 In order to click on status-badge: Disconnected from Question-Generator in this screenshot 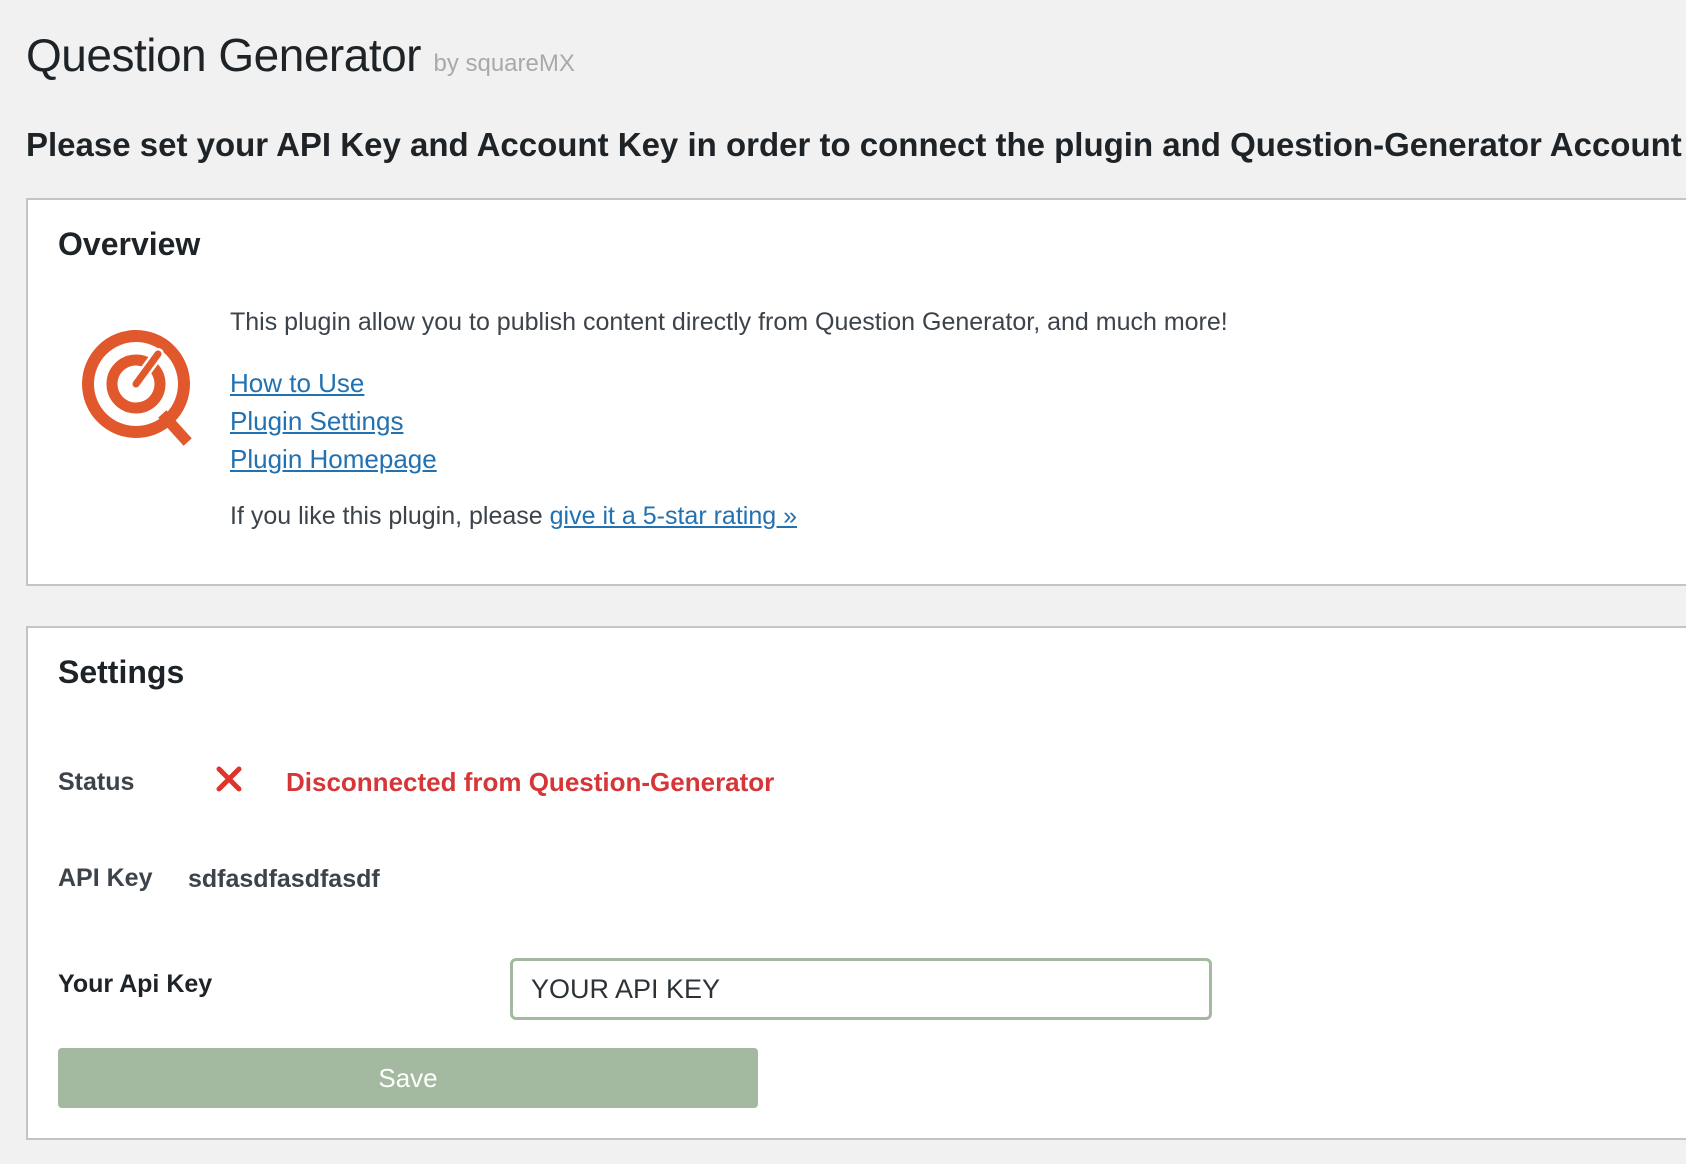, I will do `click(530, 782)`.